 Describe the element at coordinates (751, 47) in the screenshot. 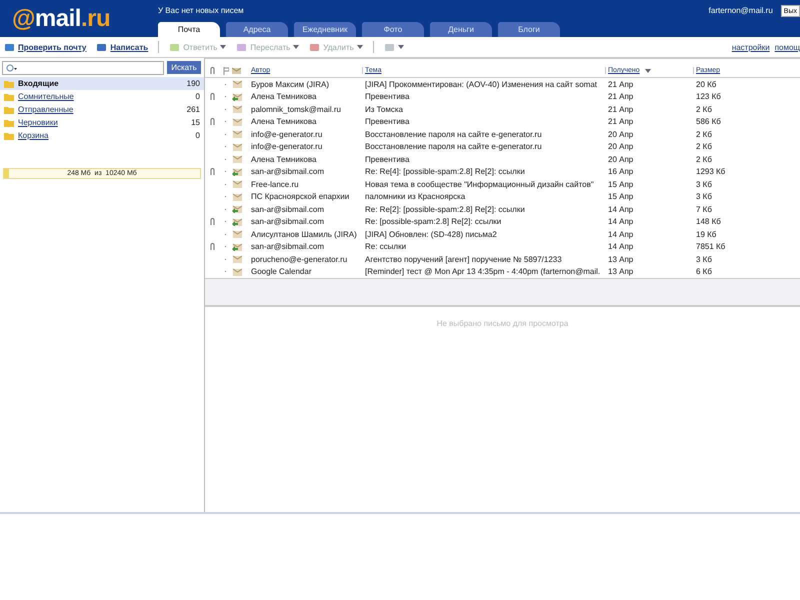

I see `toolbar-link: настройки` at that location.